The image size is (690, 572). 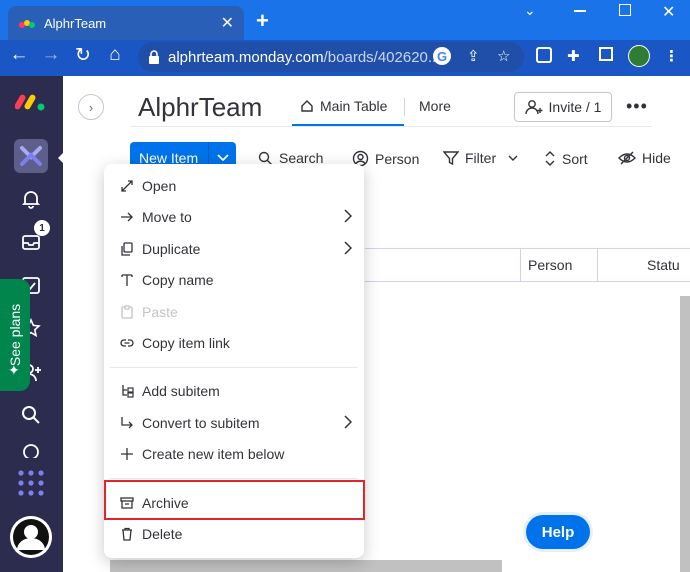 I want to click on tab-more-label: More, so click(x=435, y=106).